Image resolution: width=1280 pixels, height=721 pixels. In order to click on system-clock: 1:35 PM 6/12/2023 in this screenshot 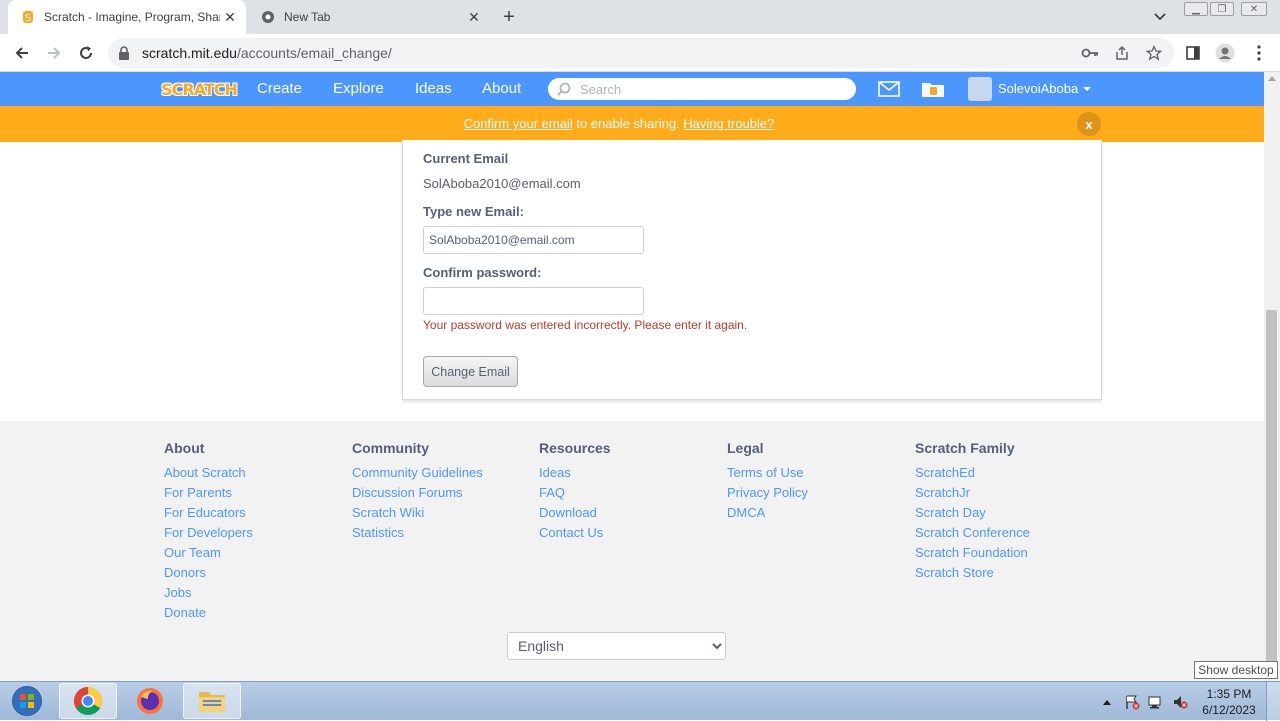, I will do `click(1229, 702)`.